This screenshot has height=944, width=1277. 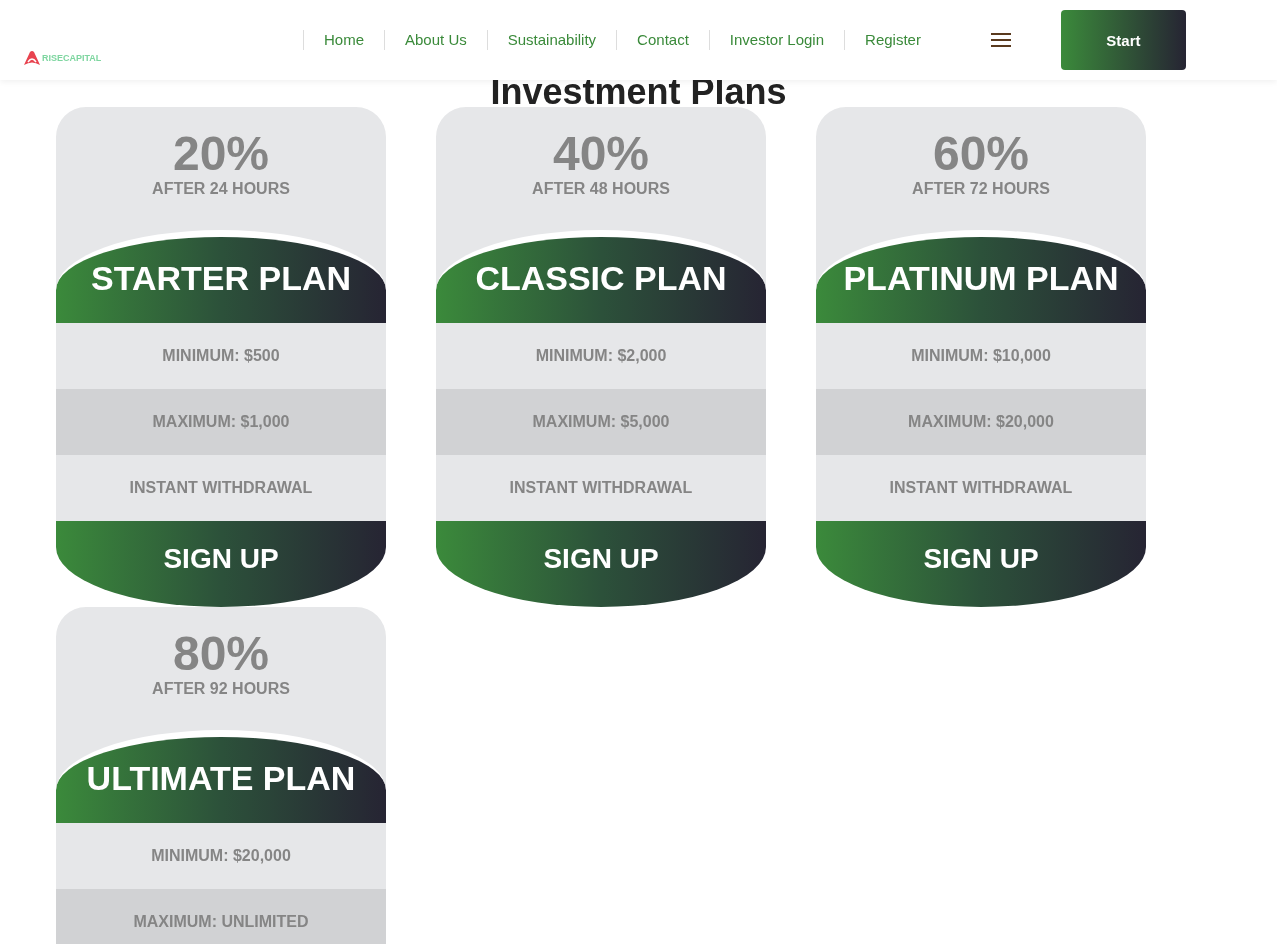 What do you see at coordinates (981, 189) in the screenshot?
I see `plan-period: AFTER 72 HOURS` at bounding box center [981, 189].